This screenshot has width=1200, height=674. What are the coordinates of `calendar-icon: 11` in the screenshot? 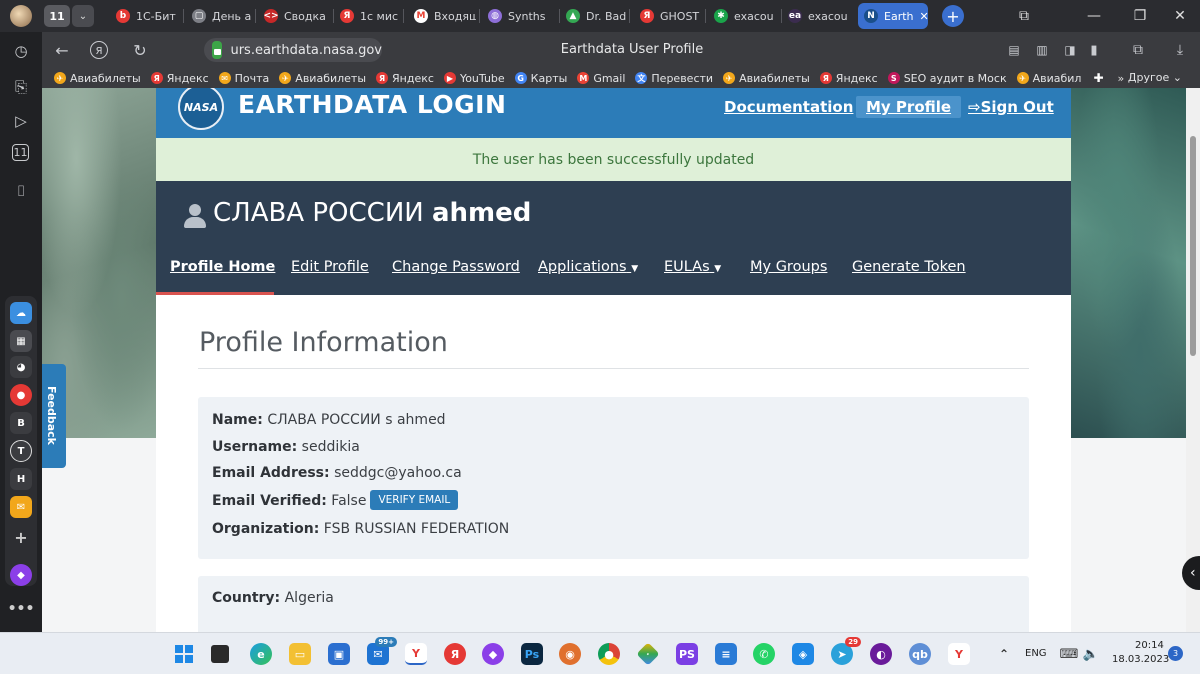 It's located at (20, 152).